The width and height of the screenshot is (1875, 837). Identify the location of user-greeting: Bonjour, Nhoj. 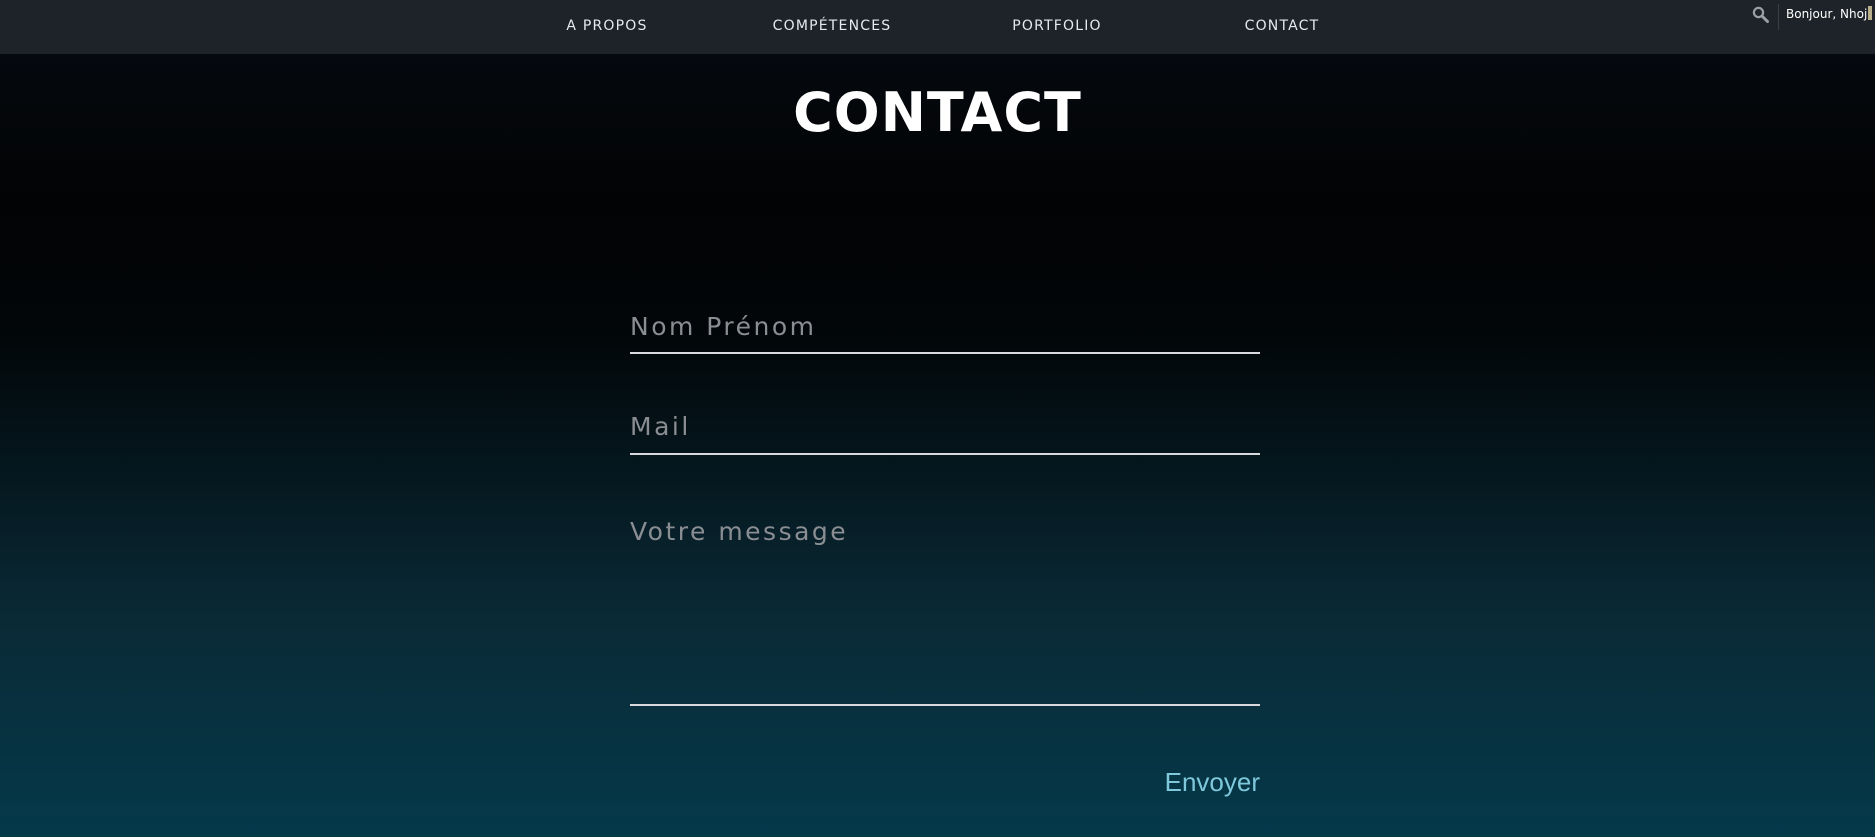
(1826, 14).